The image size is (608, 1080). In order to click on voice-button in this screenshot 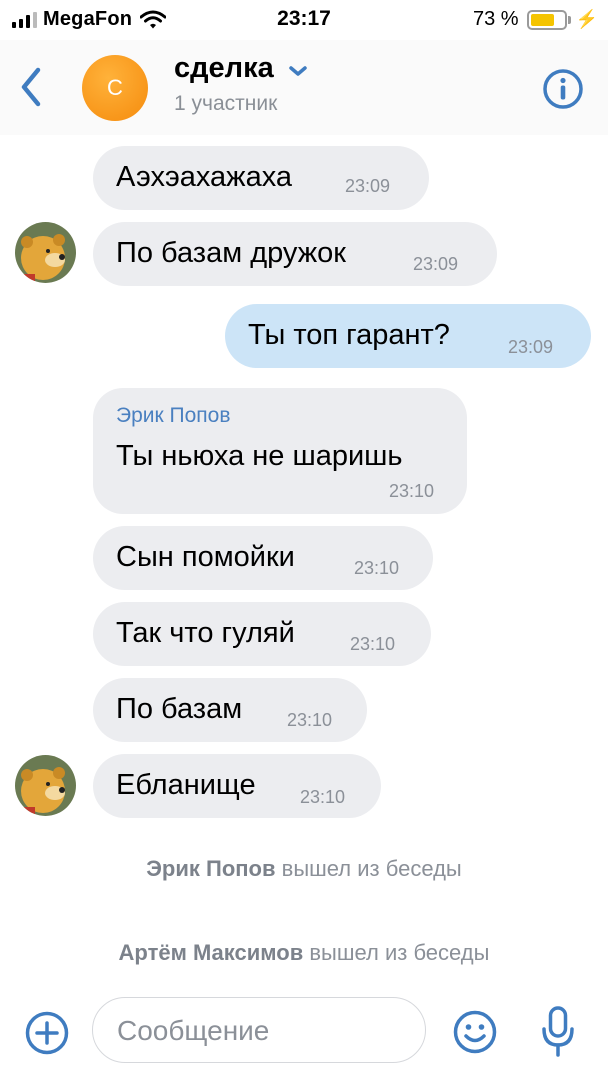, I will do `click(558, 1032)`.